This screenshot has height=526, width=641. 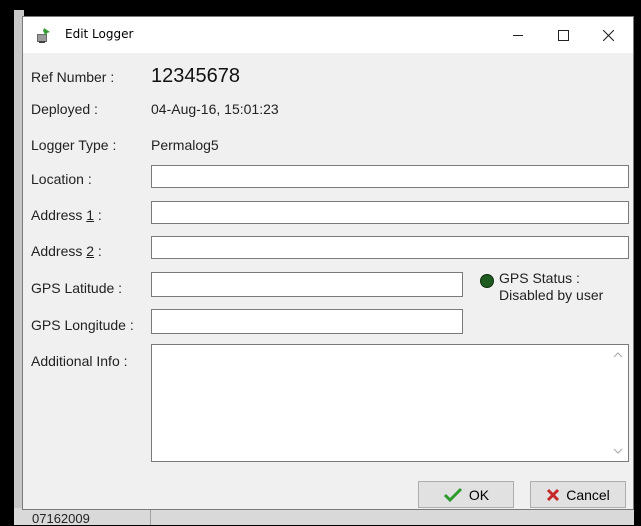 I want to click on address1-input, so click(x=390, y=212).